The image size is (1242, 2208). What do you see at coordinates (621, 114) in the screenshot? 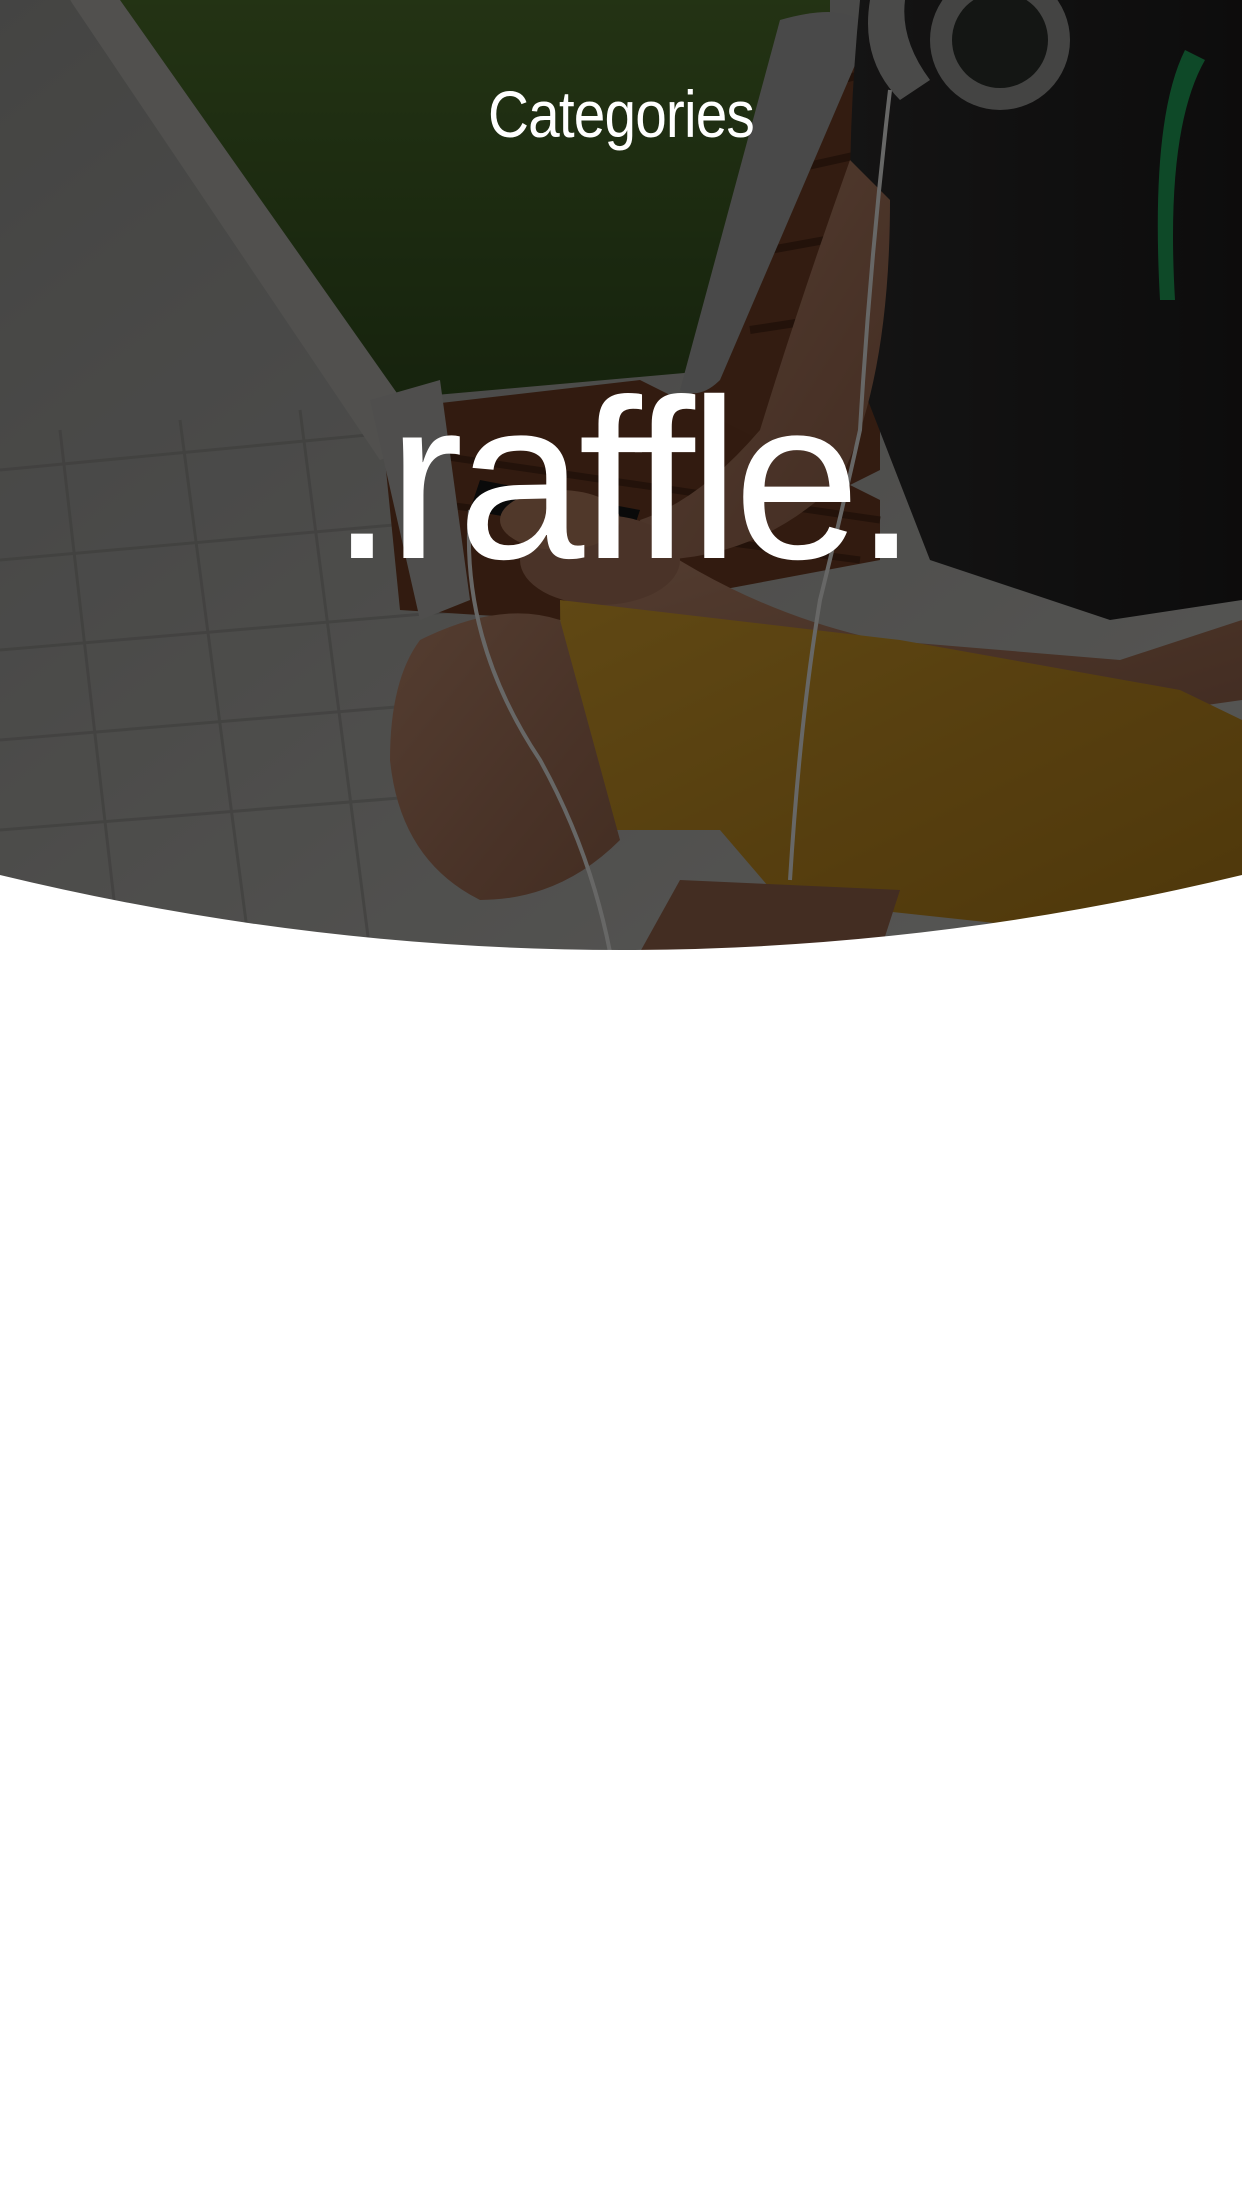
I see `page-title: Categories` at bounding box center [621, 114].